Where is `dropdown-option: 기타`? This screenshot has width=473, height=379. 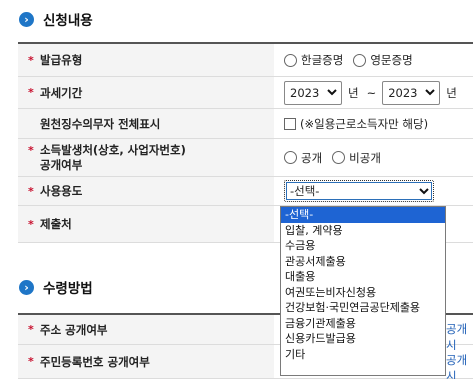 dropdown-option: 기타 is located at coordinates (363, 355).